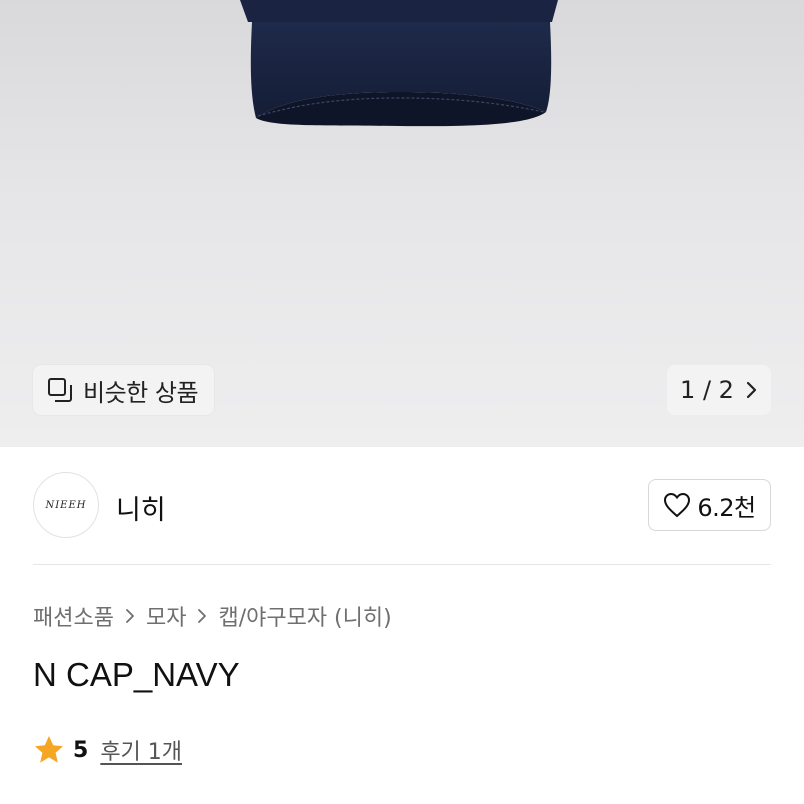 The width and height of the screenshot is (804, 804). I want to click on like-count: 6.2천, so click(726, 507).